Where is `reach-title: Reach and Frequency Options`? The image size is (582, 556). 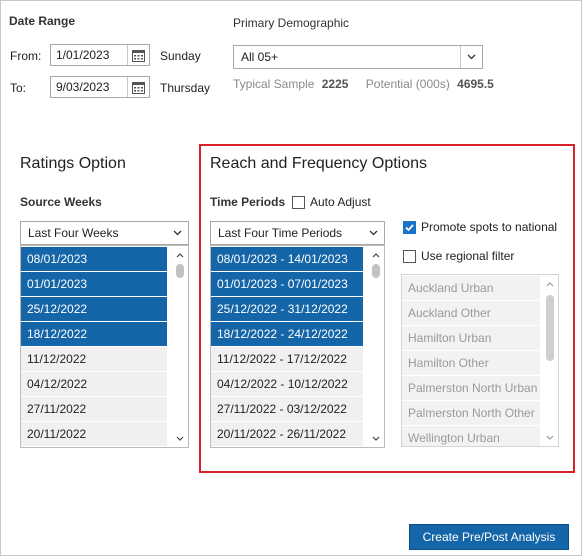
reach-title: Reach and Frequency Options is located at coordinates (319, 163).